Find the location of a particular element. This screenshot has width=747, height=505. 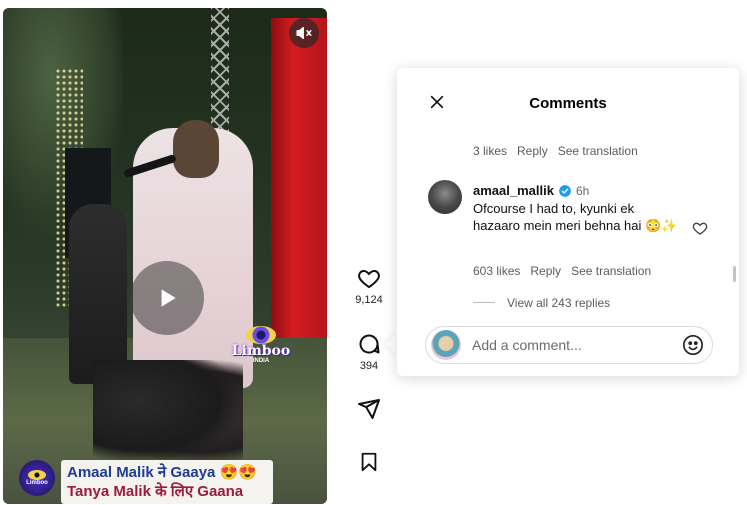

bookmark-icon is located at coordinates (369, 462).